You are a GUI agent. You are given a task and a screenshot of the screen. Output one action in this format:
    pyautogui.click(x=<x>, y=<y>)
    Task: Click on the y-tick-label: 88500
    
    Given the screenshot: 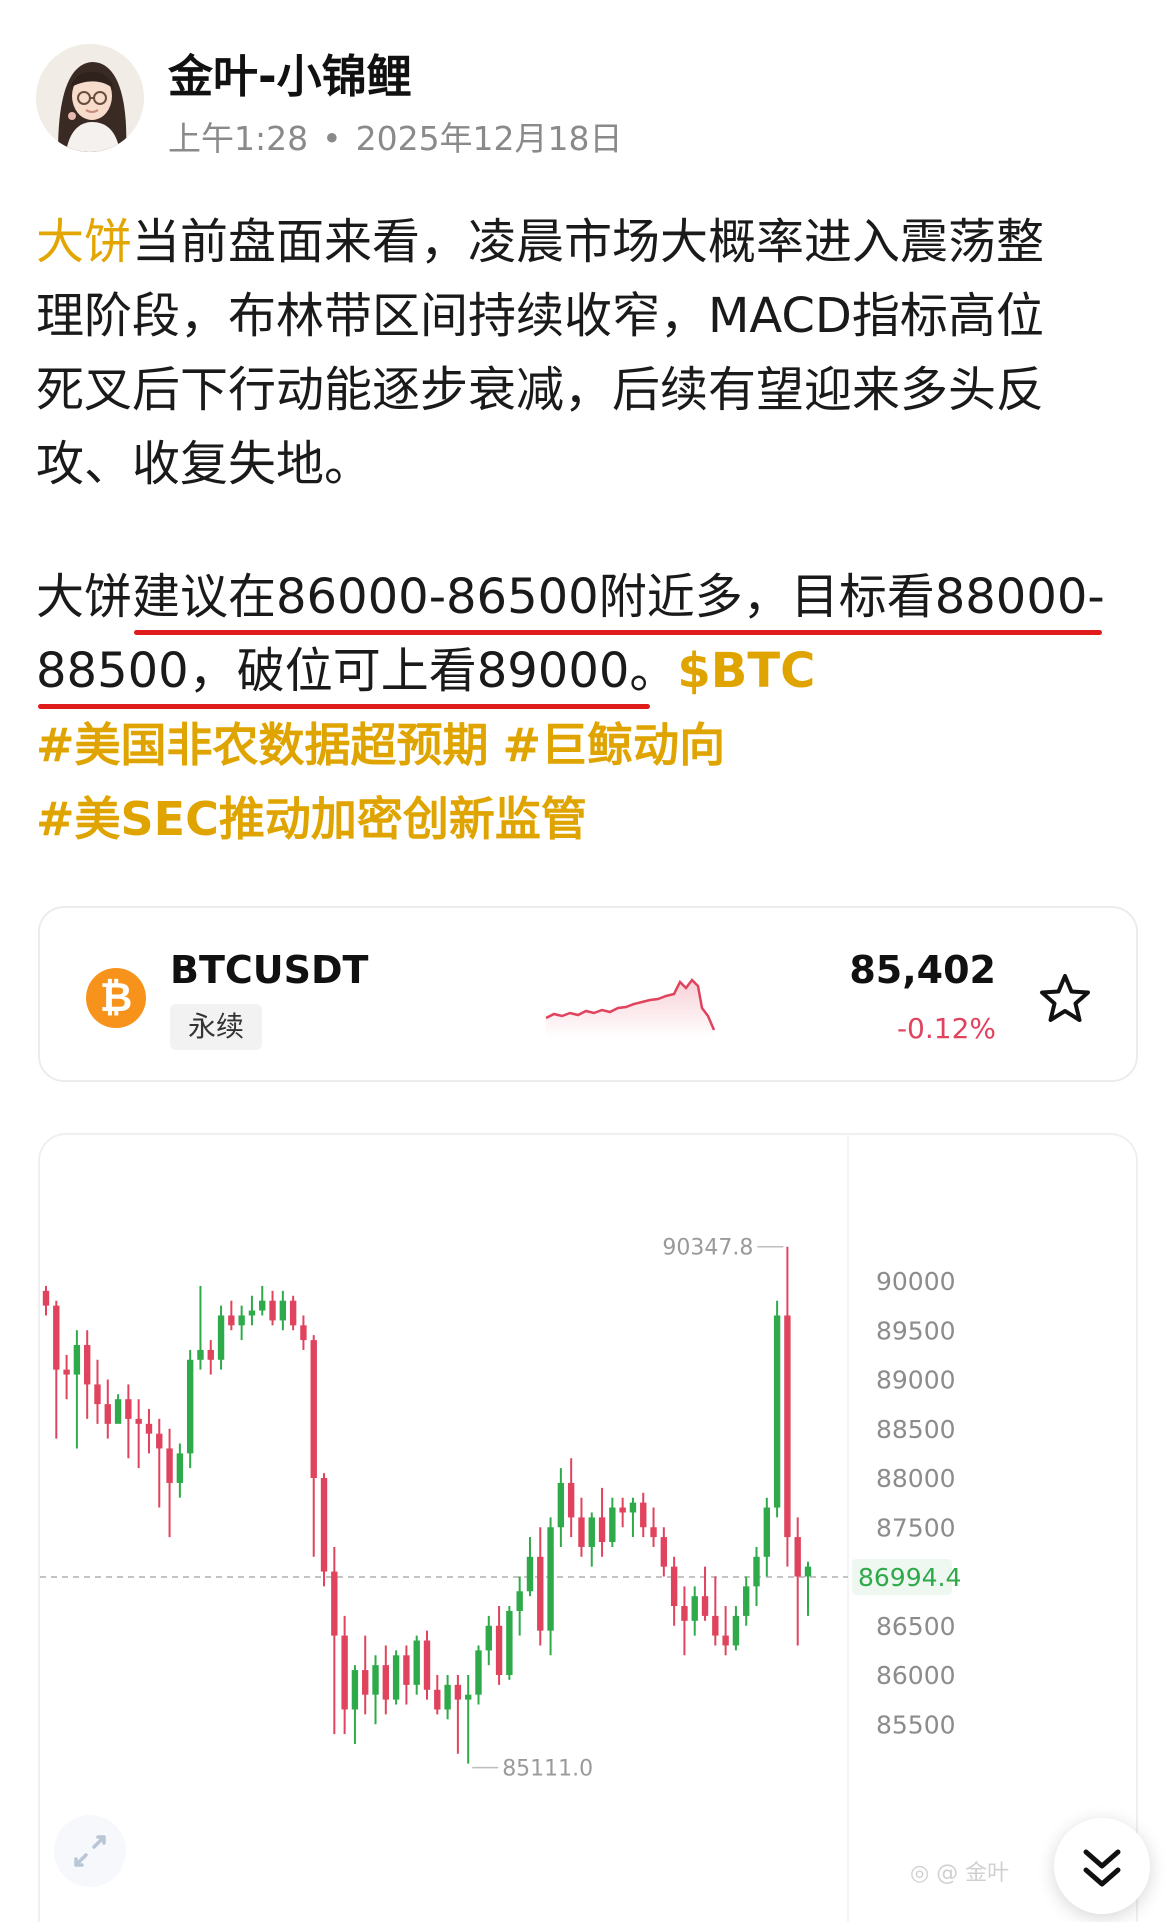 What is the action you would take?
    pyautogui.click(x=916, y=1429)
    